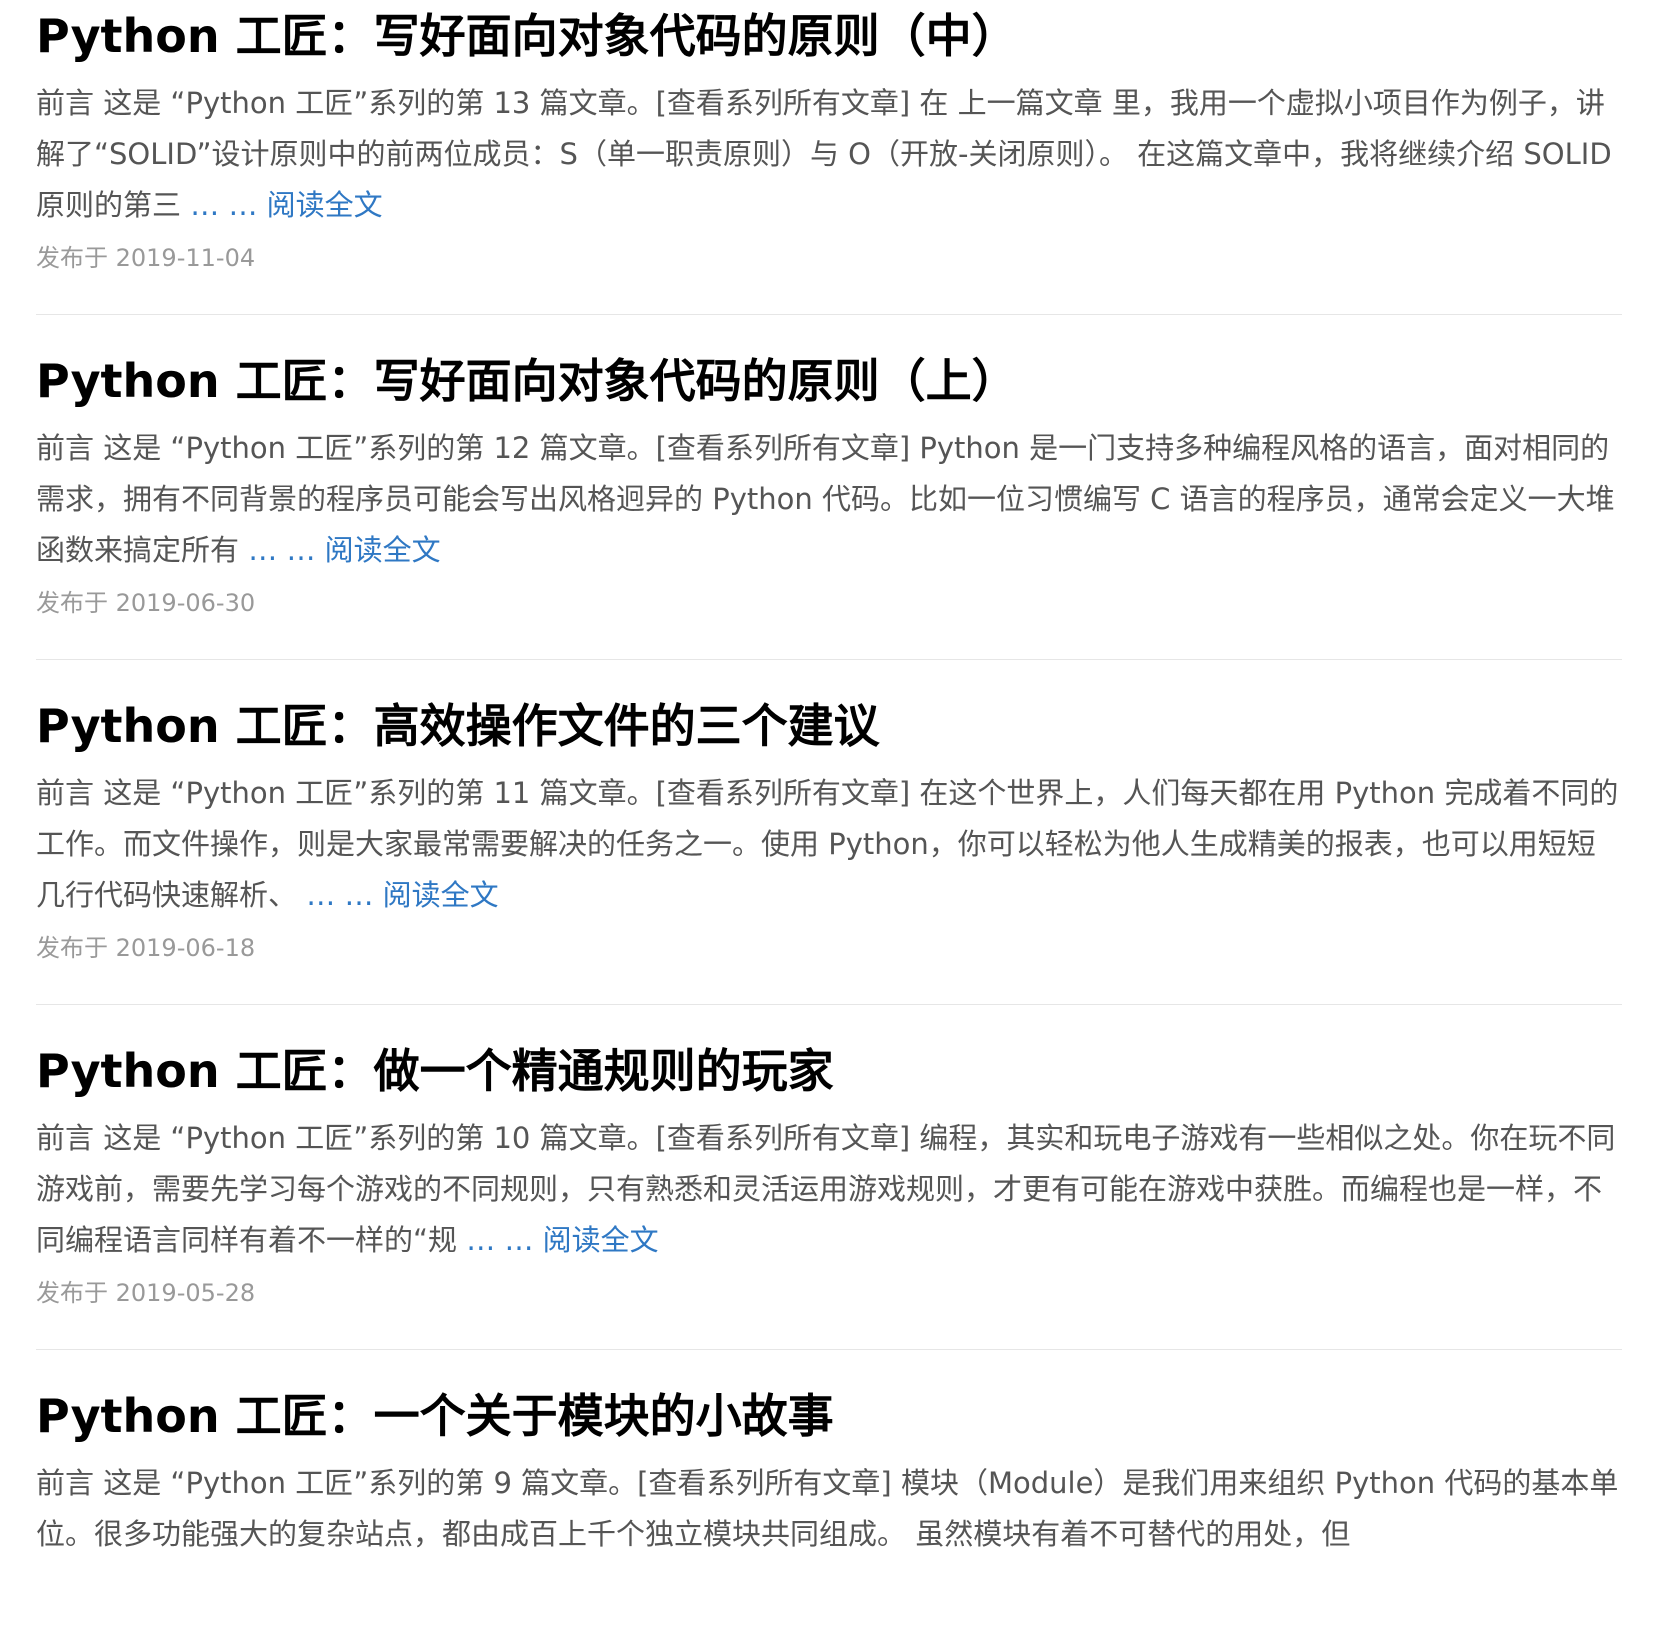 The height and width of the screenshot is (1644, 1654). Describe the element at coordinates (458, 726) in the screenshot. I see `post-title-link: Python 工匠：高效操作文件的三个建议` at that location.